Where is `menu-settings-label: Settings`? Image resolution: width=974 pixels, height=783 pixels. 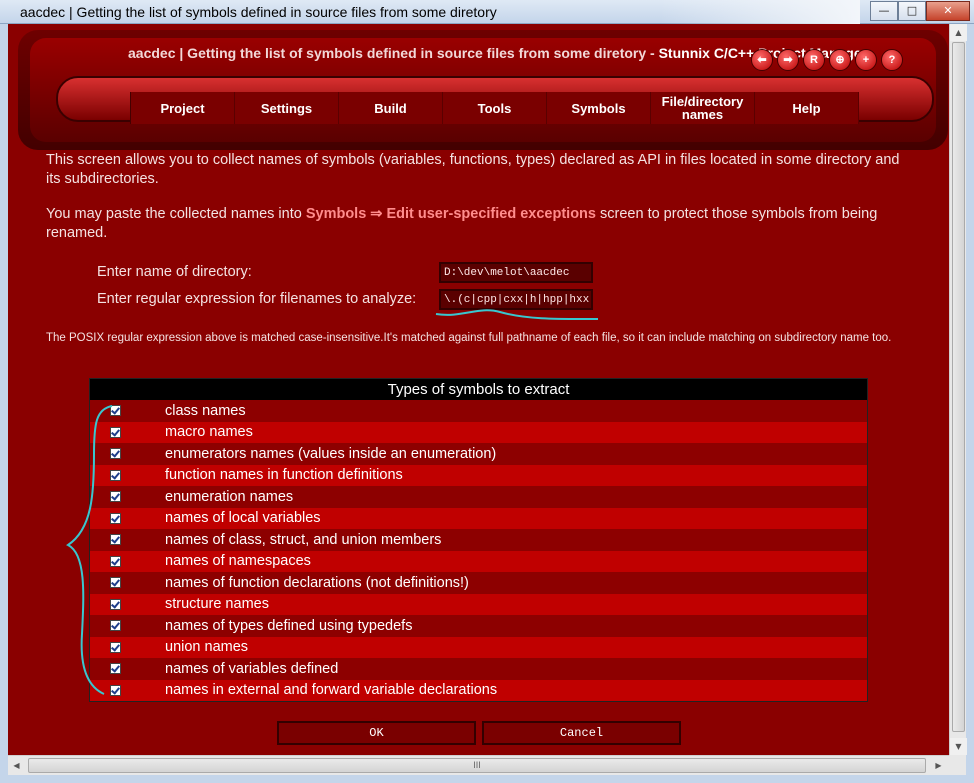
menu-settings-label: Settings is located at coordinates (286, 108).